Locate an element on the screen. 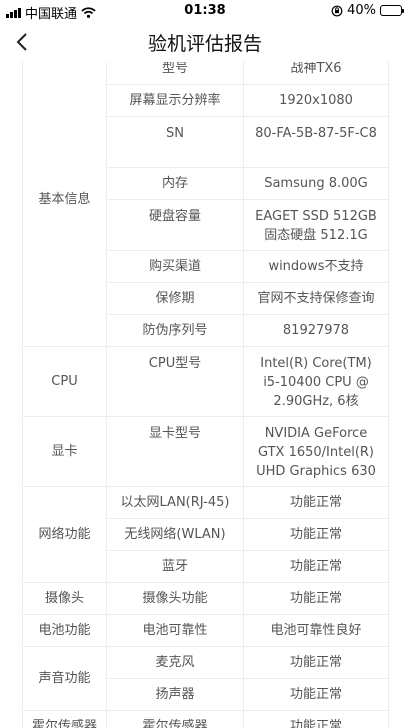 Image resolution: width=410 pixels, height=728 pixels. item-cell: 无线网络(WLAN) is located at coordinates (175, 534).